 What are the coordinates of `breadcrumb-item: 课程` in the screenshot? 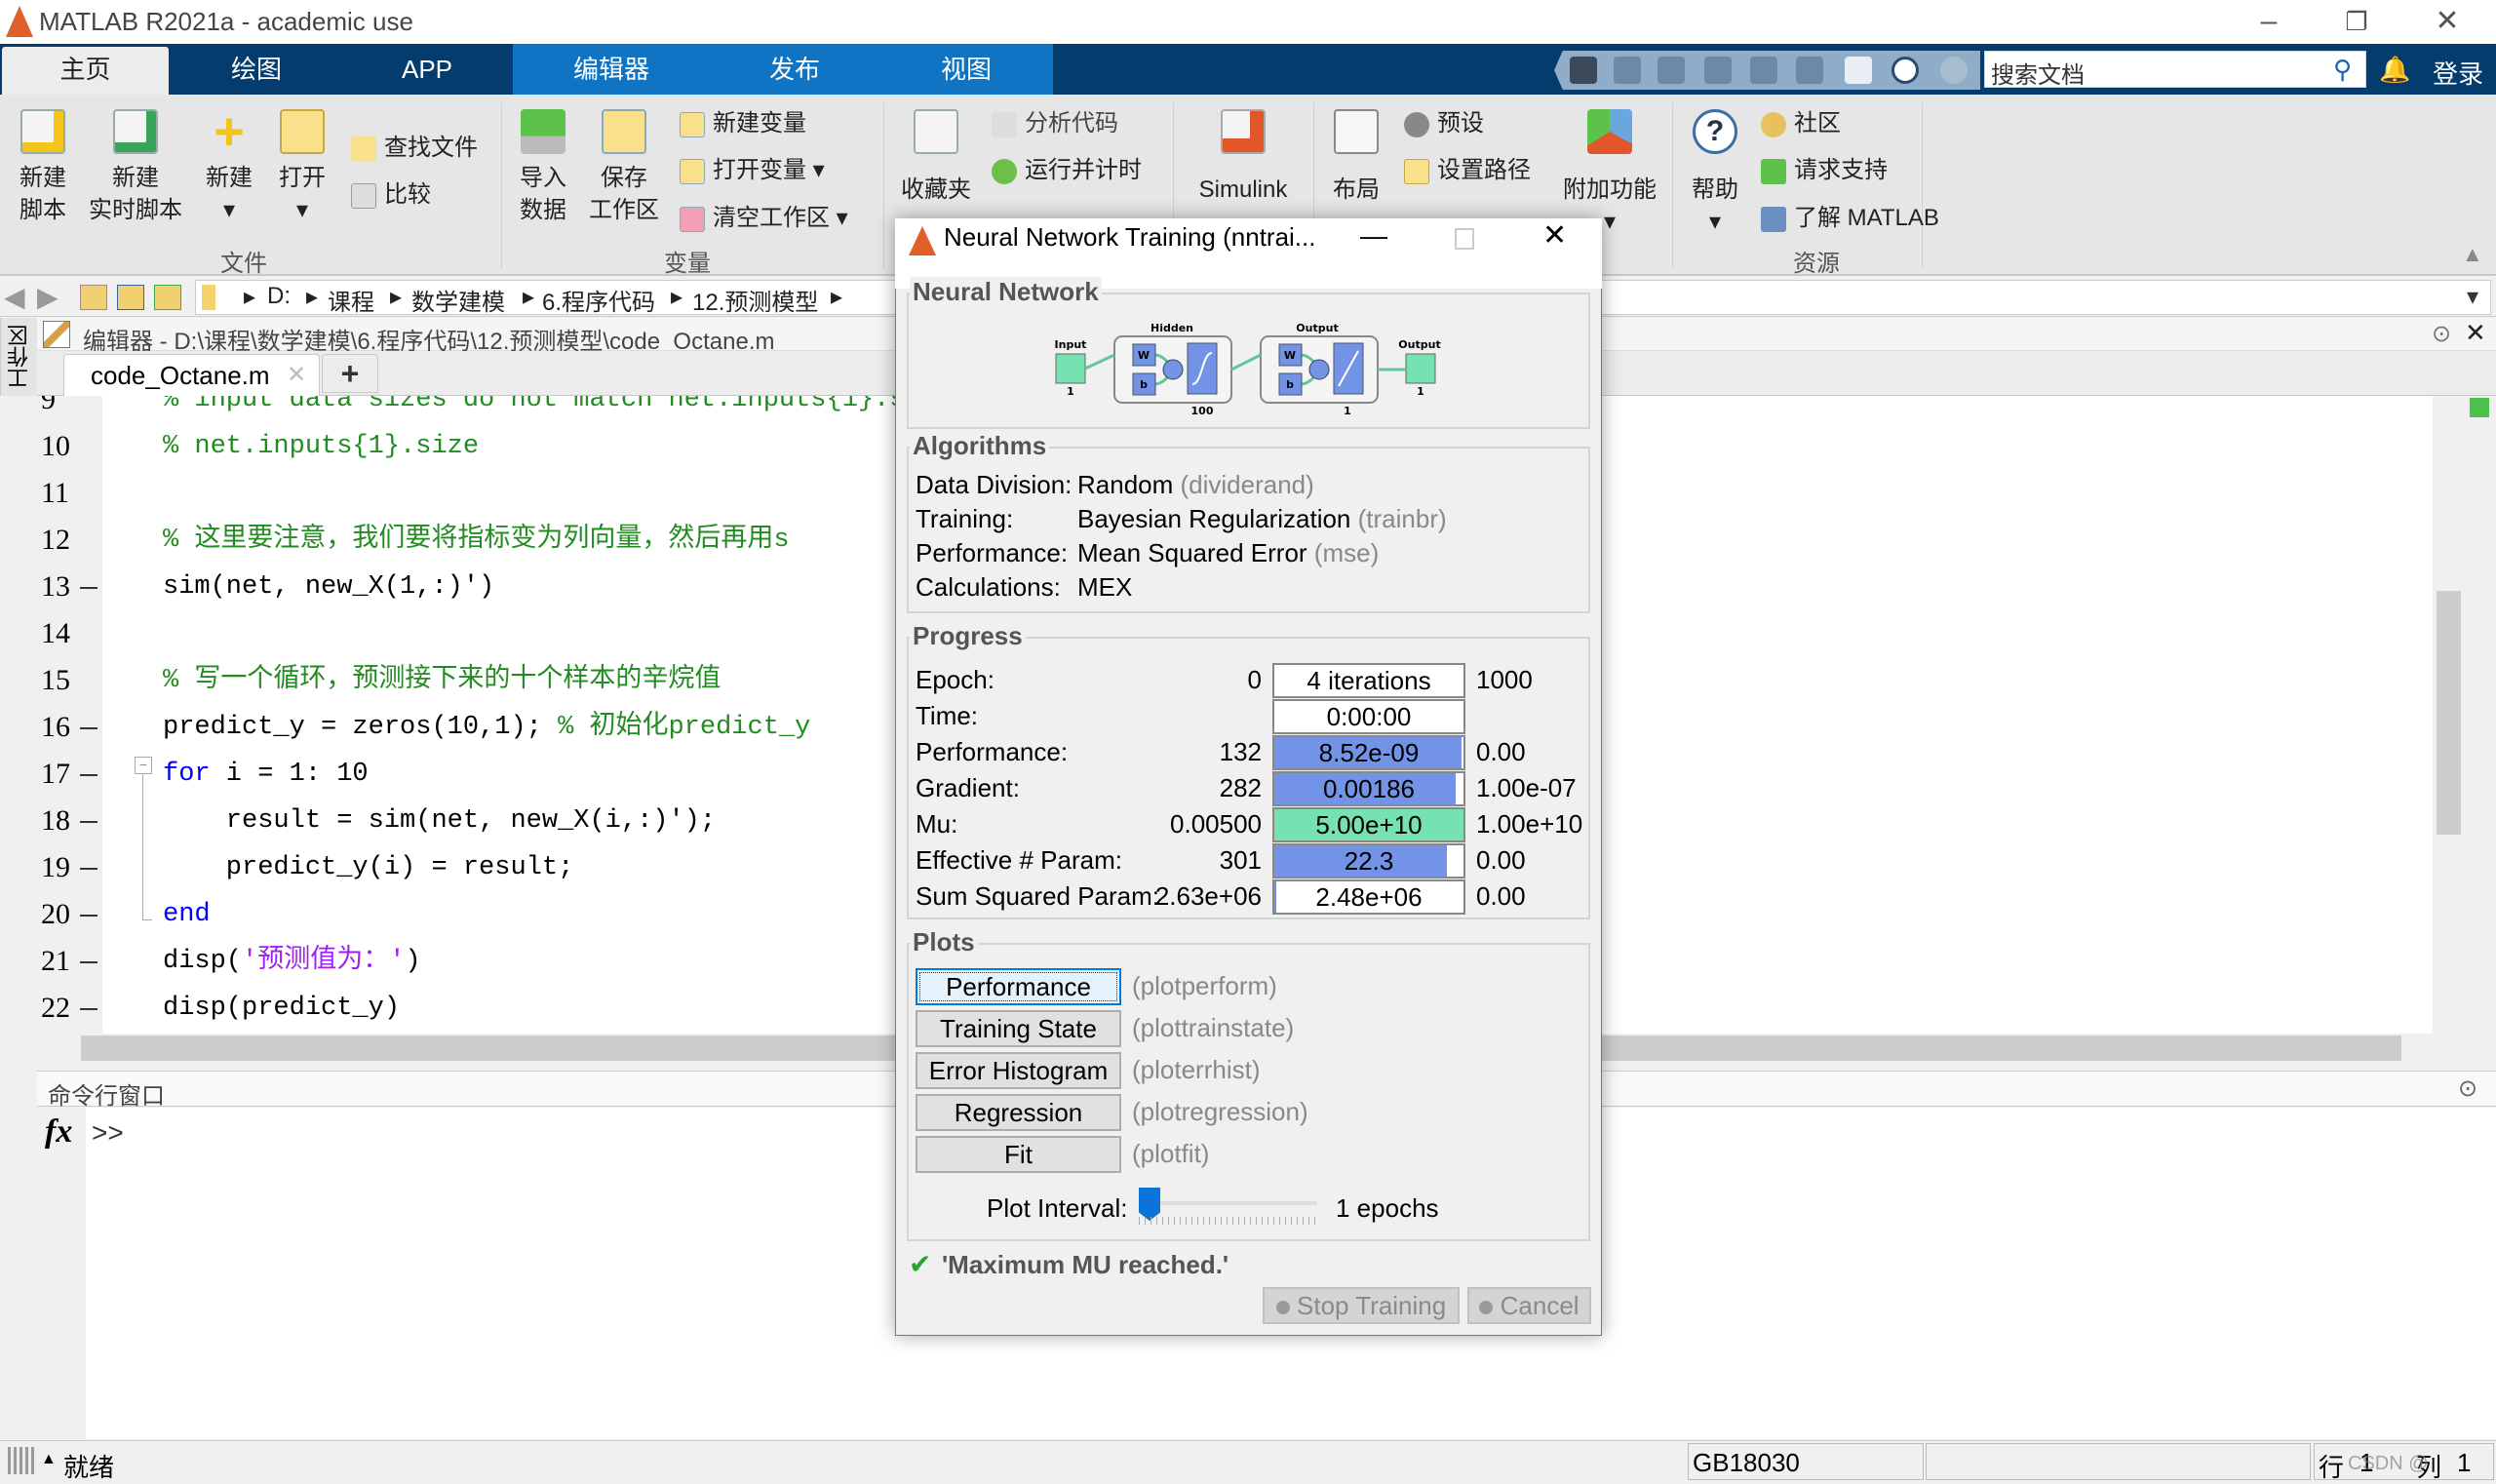 It's located at (351, 300).